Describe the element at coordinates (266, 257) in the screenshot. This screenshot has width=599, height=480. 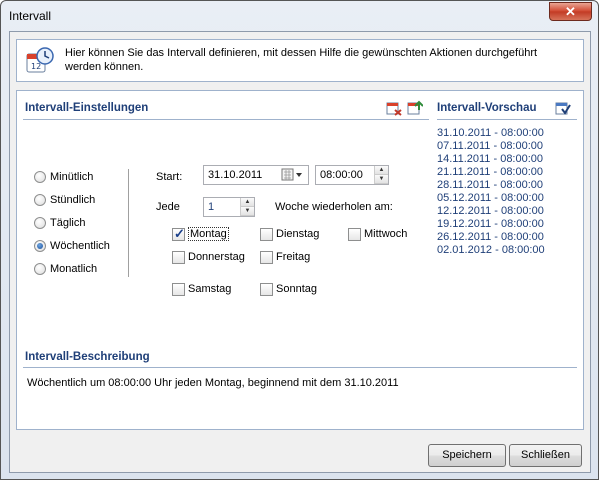
I see `checkbox-friday-box` at that location.